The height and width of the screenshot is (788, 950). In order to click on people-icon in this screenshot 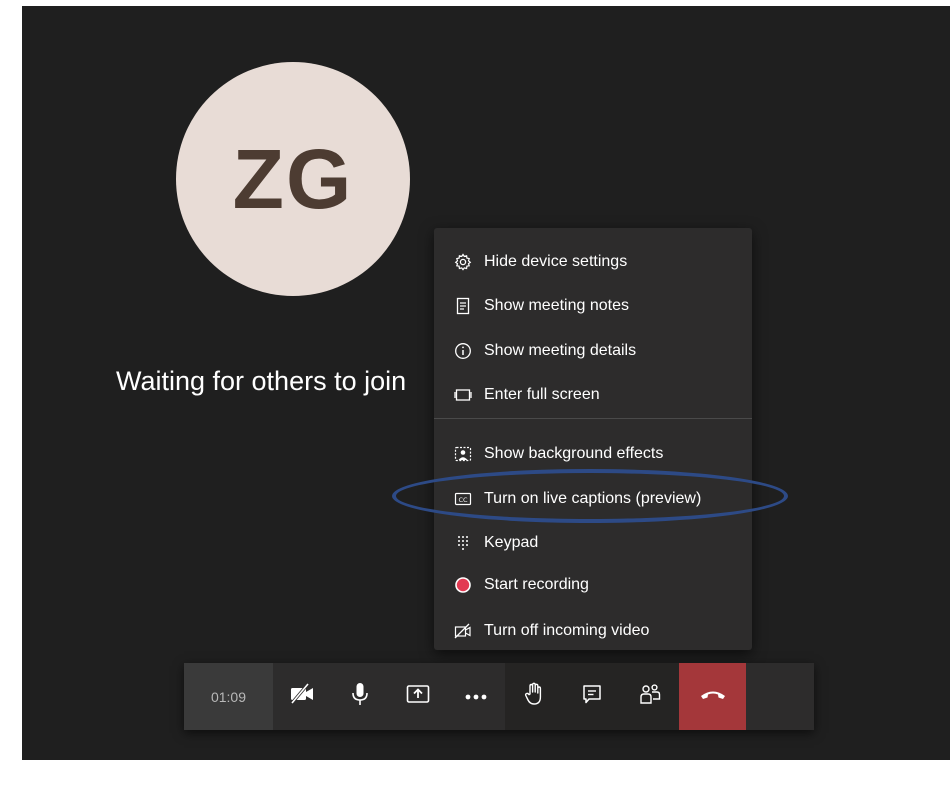, I will do `click(650, 696)`.